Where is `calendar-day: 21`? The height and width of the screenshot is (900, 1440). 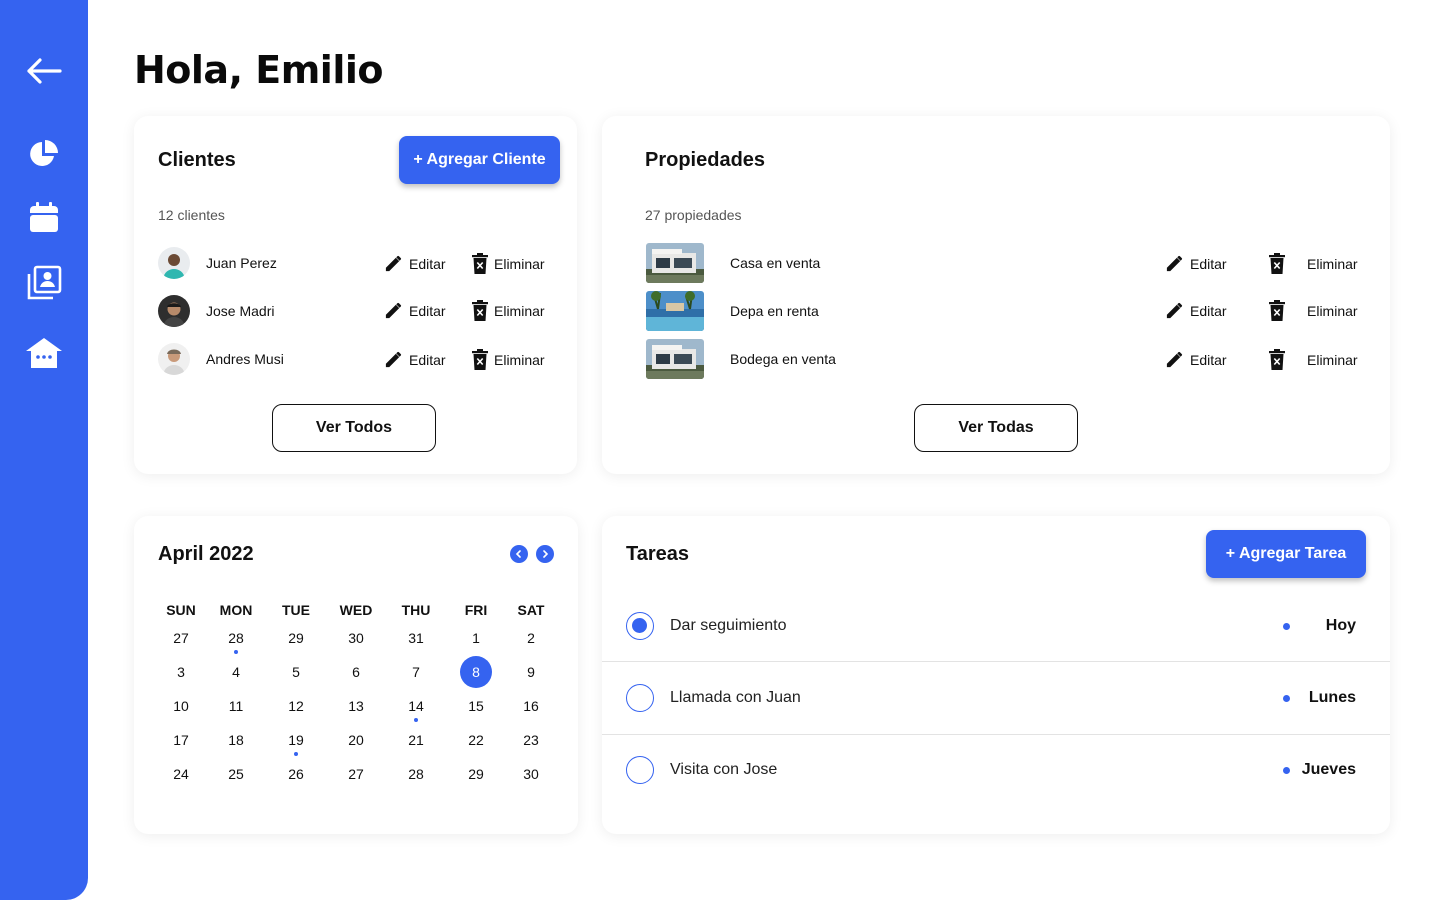 calendar-day: 21 is located at coordinates (416, 740).